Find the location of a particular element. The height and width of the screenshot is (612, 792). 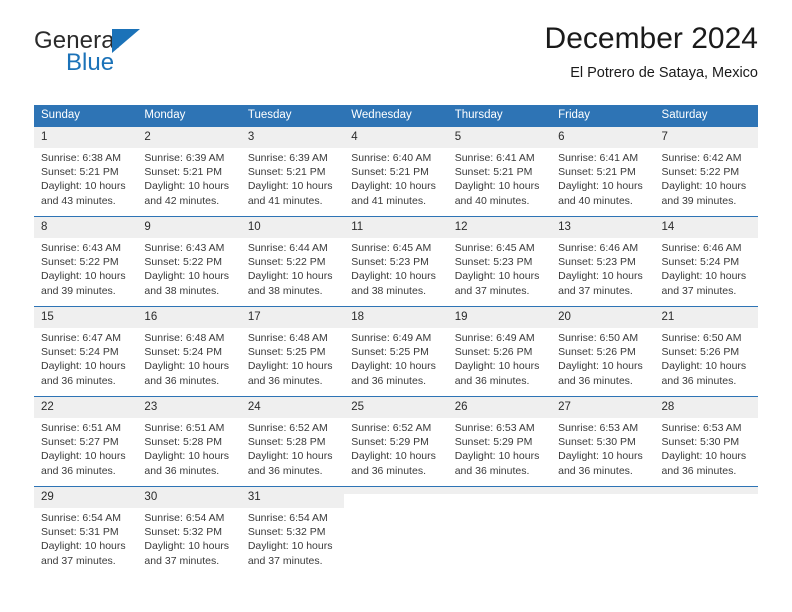

day-number: 19 is located at coordinates (499, 317).